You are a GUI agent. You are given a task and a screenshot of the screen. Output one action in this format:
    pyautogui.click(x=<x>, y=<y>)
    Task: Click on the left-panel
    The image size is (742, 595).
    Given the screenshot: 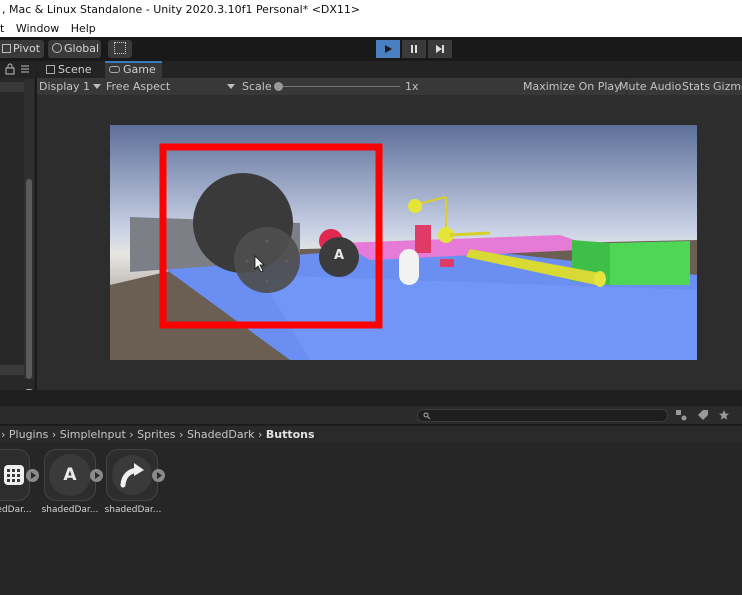 What is the action you would take?
    pyautogui.click(x=18, y=227)
    